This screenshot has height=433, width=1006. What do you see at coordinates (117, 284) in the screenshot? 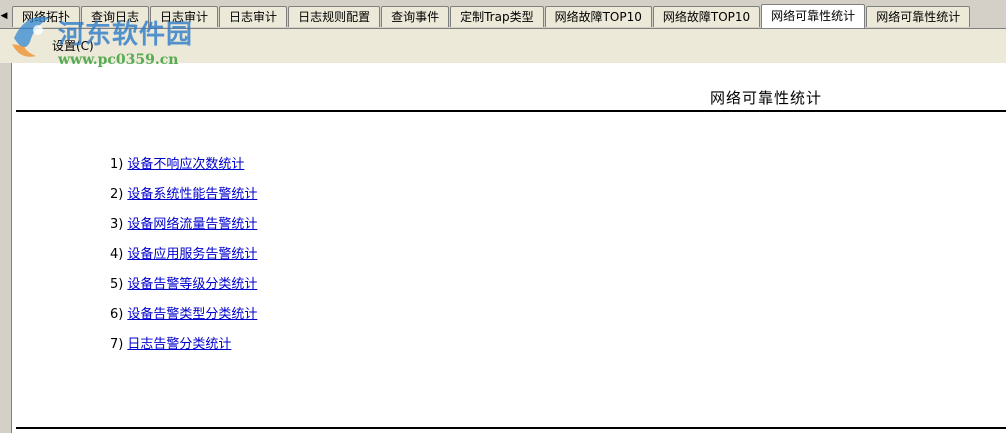
I see `item-number: 5)` at bounding box center [117, 284].